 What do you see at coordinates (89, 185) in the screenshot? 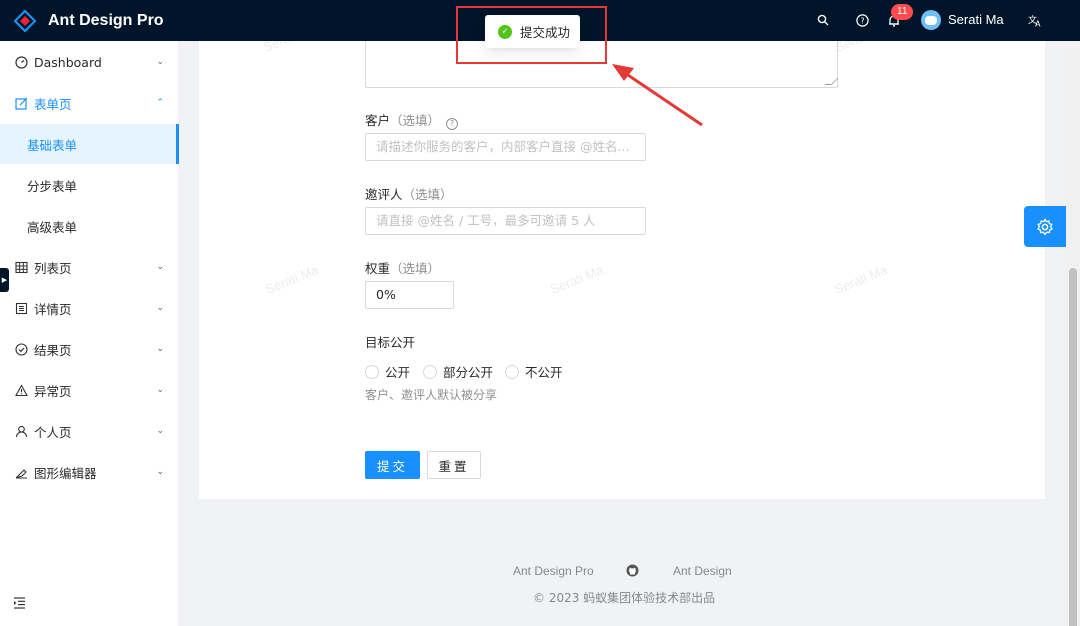
I see `sidebar-item-step-form: 分步表单` at bounding box center [89, 185].